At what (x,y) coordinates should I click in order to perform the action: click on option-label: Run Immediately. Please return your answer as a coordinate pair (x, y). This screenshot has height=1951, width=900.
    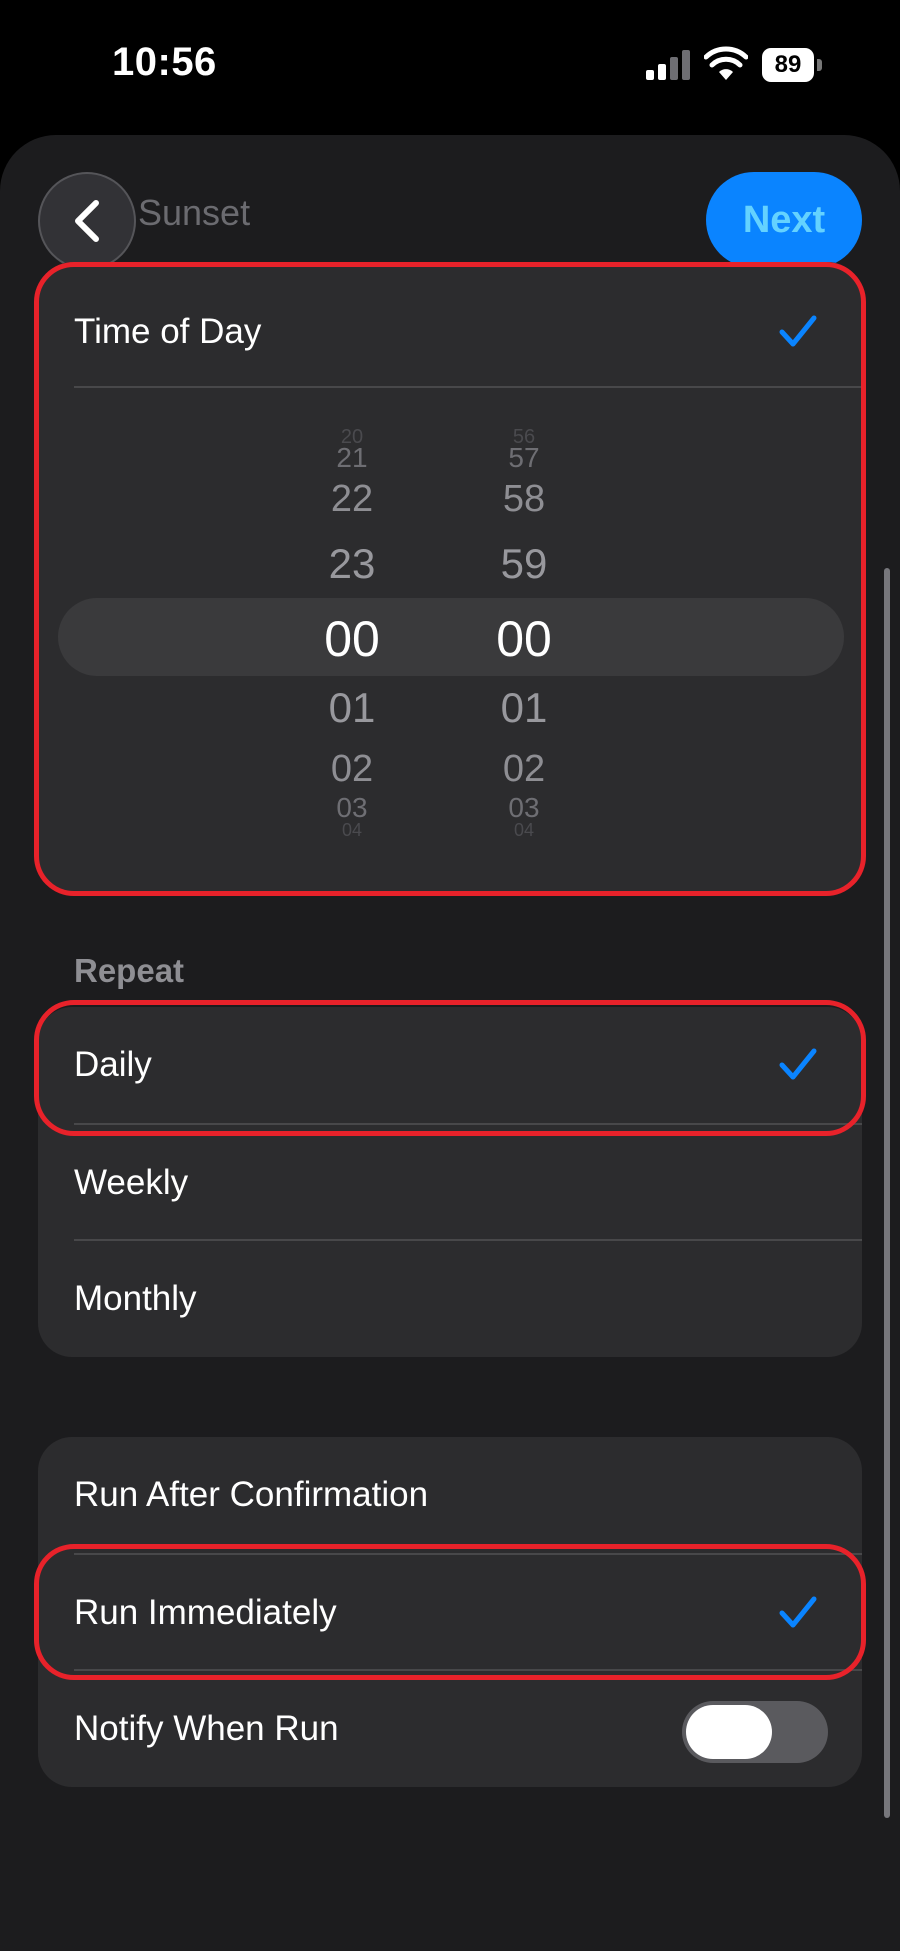
    Looking at the image, I should click on (205, 1612).